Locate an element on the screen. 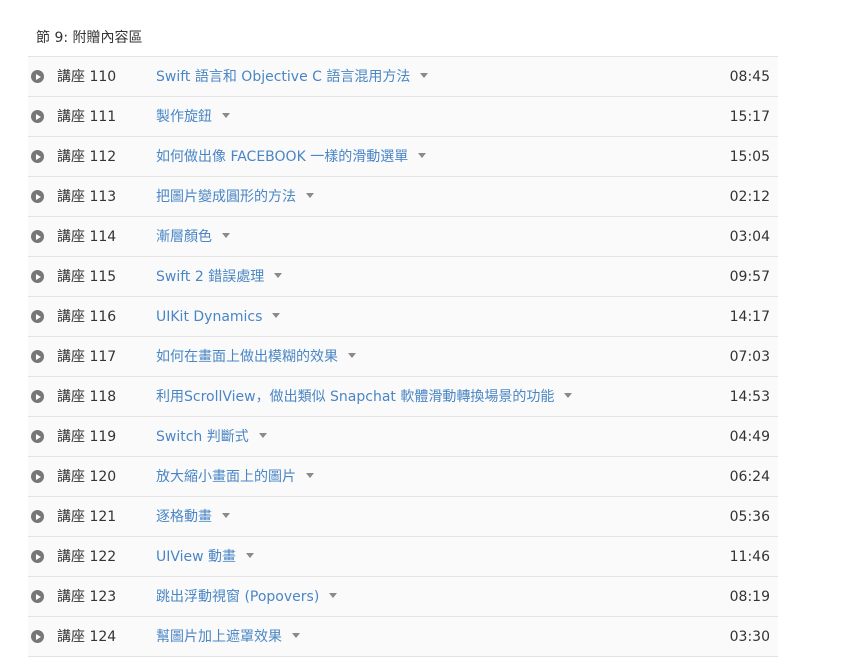 The image size is (847, 665). lecture-row: 講座 117 如何在畫面上做出模糊的效果 07:03 is located at coordinates (403, 357).